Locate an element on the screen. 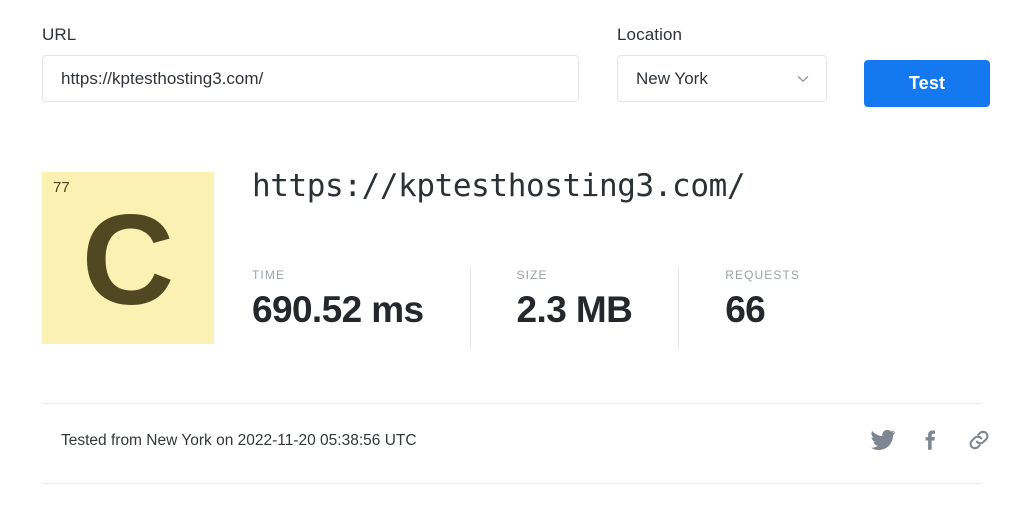 The height and width of the screenshot is (517, 1024). metric-label: SIZE is located at coordinates (532, 275).